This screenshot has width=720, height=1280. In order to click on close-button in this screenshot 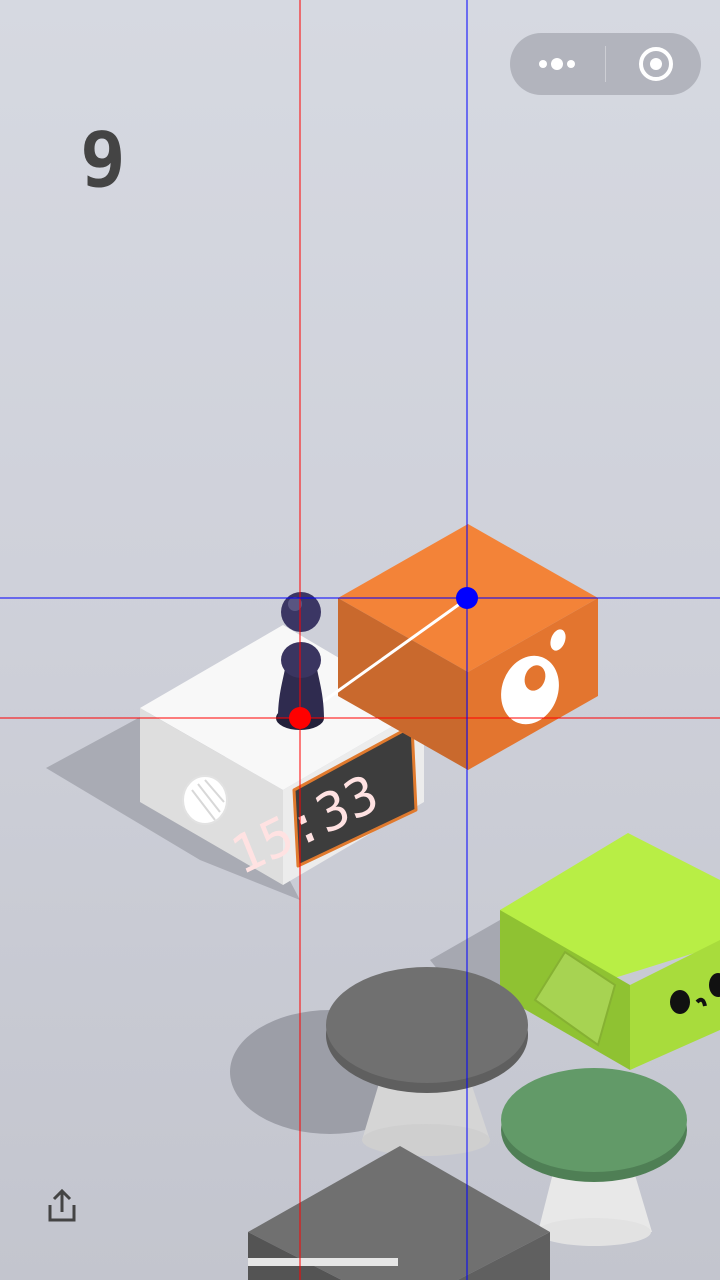, I will do `click(653, 64)`.